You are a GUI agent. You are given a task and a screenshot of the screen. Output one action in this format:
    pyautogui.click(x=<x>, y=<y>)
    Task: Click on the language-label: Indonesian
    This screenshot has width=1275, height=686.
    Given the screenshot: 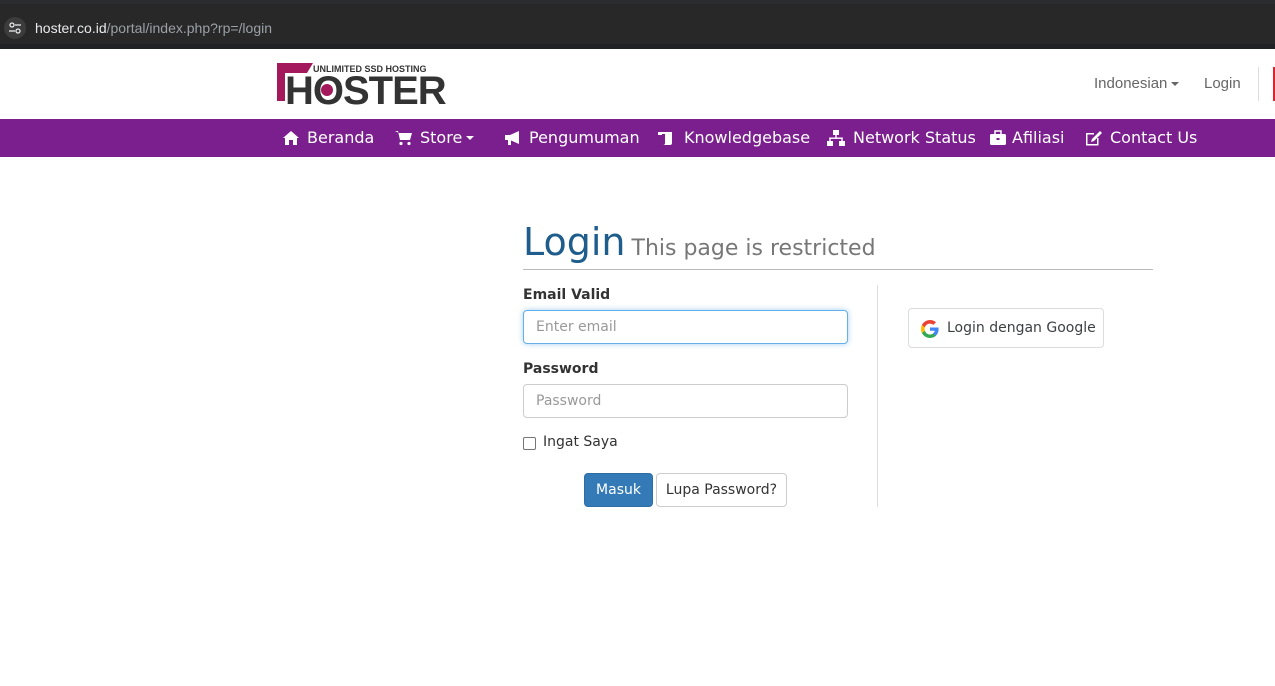 What is the action you would take?
    pyautogui.click(x=1131, y=83)
    